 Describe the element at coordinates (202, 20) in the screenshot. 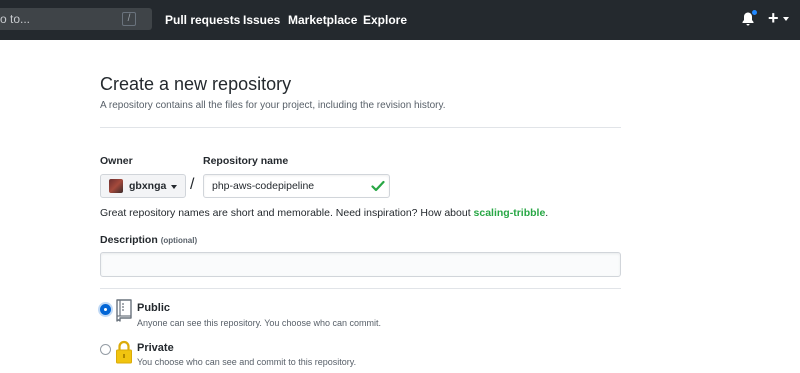

I see `nav-pull-requests: Pull requests` at that location.